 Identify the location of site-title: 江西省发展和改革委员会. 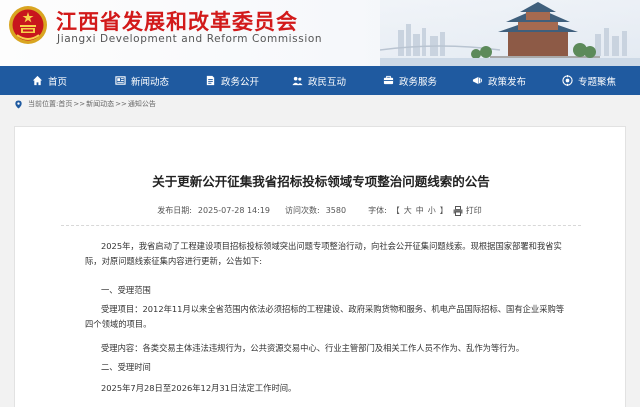
(177, 22).